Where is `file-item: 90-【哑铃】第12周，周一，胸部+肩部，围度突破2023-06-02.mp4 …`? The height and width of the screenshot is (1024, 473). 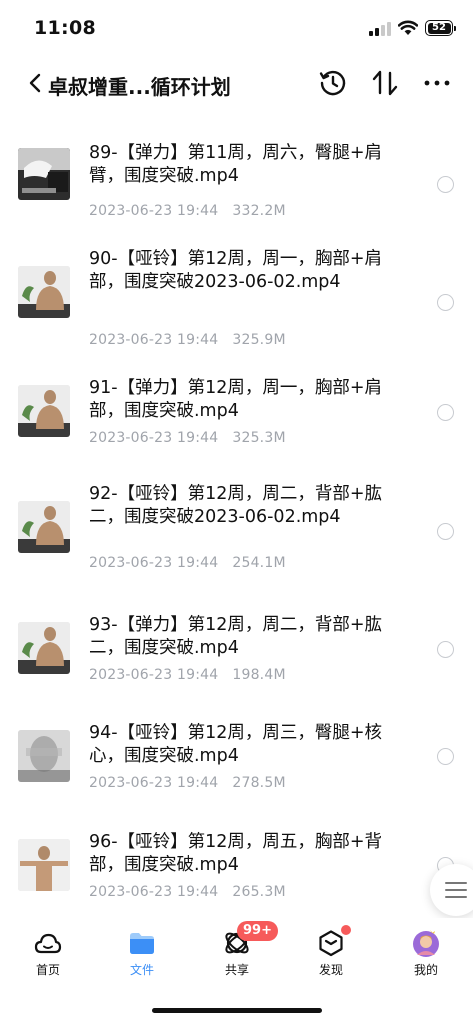
file-item: 90-【哑铃】第12周，周一，胸部+肩部，围度突破2023-06-02.mp4 … is located at coordinates (236, 302).